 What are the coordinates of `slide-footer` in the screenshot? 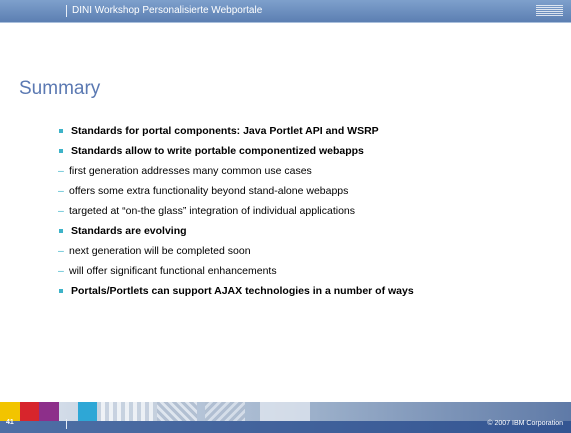 It's located at (285, 417).